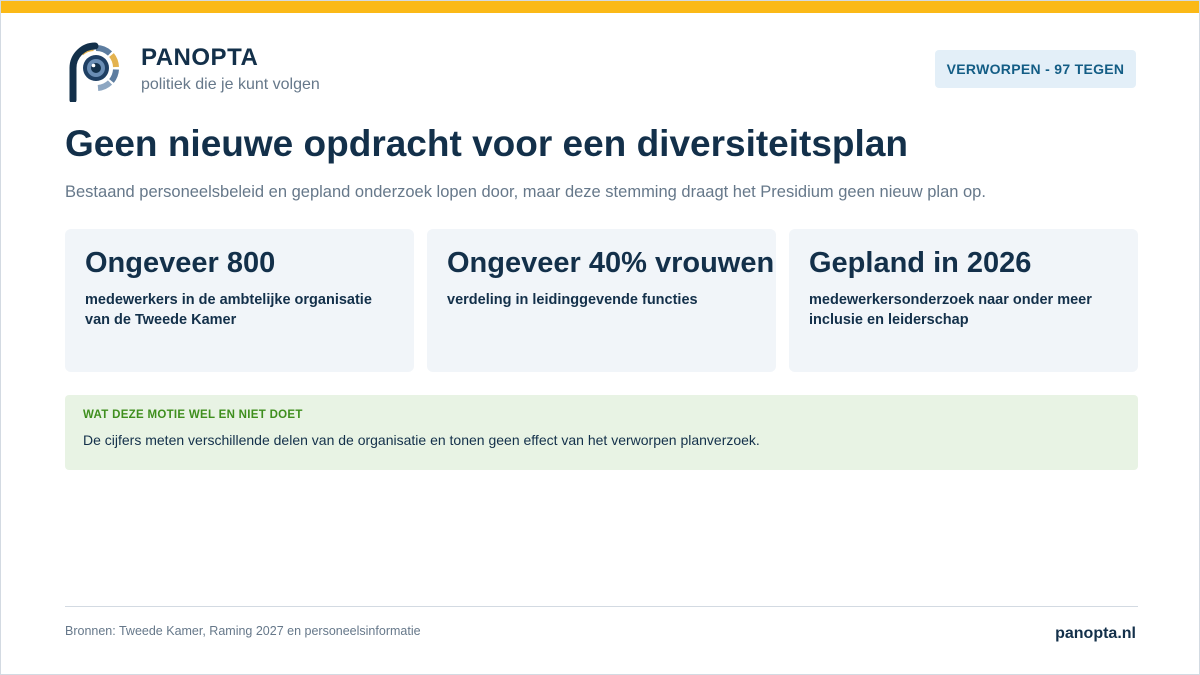 Image resolution: width=1200 pixels, height=675 pixels. I want to click on brand-name: PANOPTA, so click(200, 57).